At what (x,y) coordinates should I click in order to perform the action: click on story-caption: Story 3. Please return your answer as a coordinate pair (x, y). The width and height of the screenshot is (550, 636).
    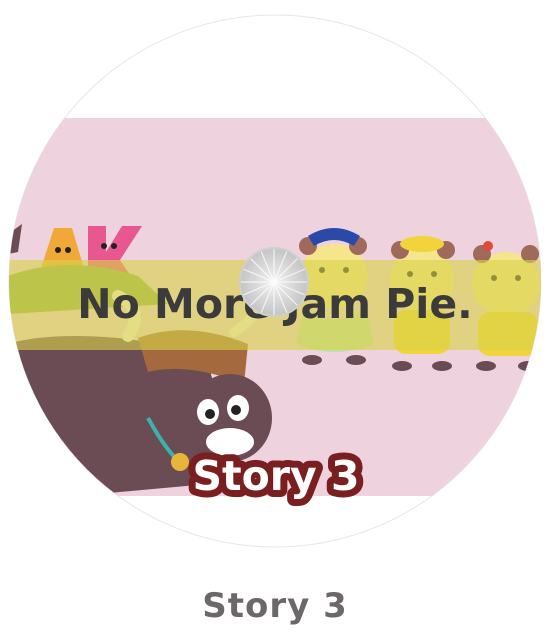
    Looking at the image, I should click on (275, 606).